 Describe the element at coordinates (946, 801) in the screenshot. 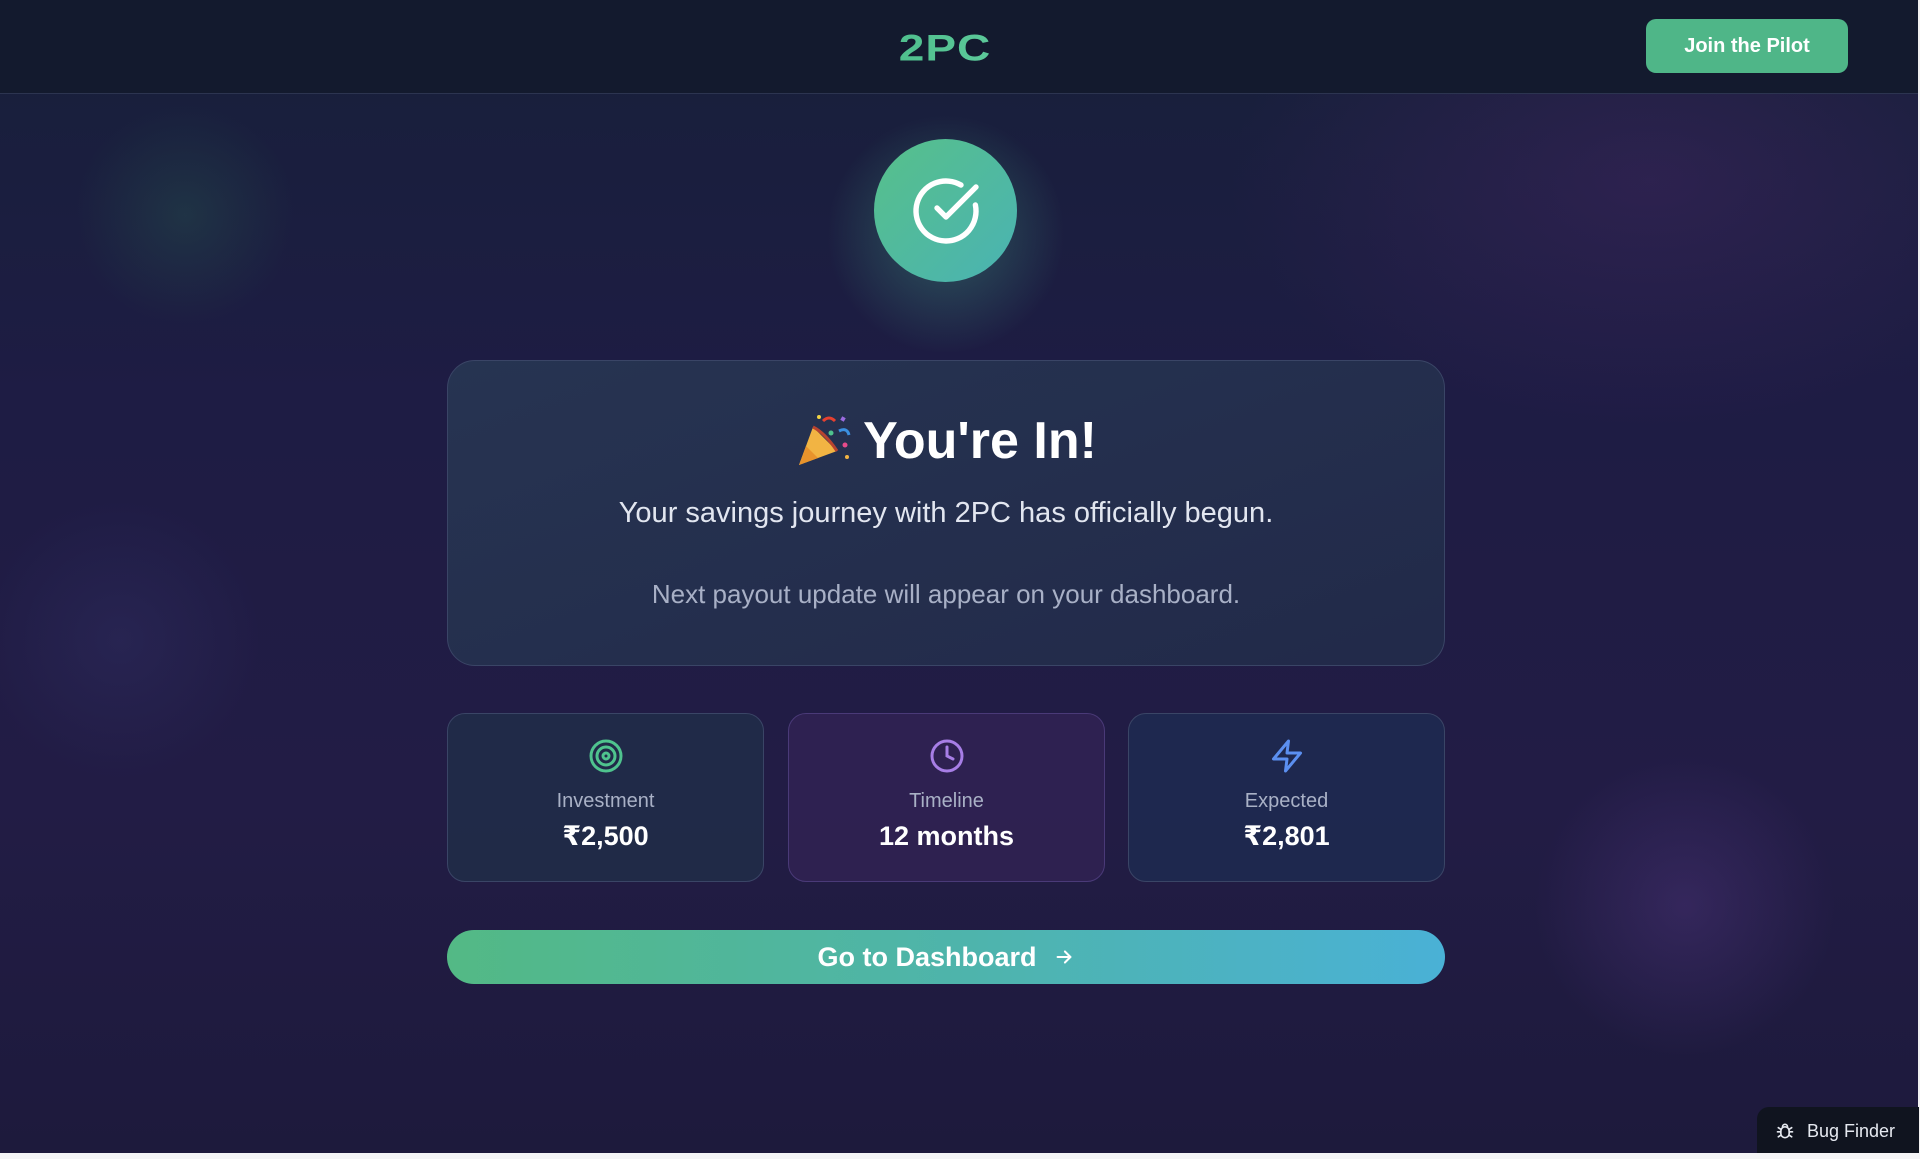

I see `stat-label: Timeline` at that location.